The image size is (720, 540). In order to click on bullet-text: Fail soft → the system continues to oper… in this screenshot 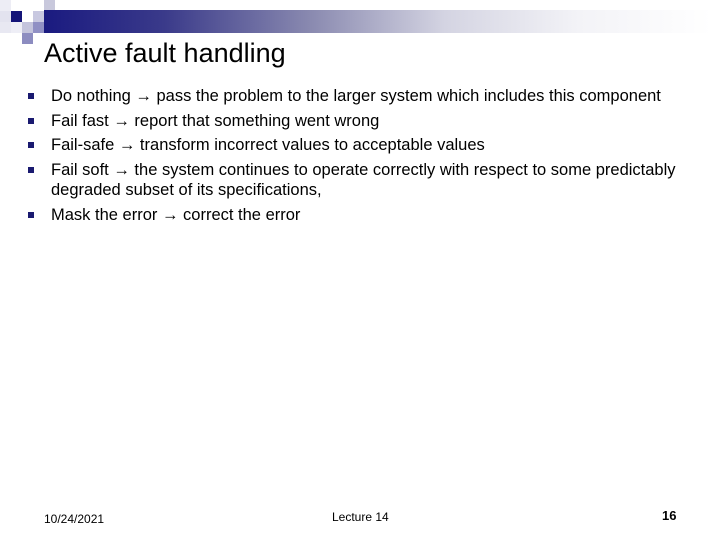, I will do `click(363, 180)`.